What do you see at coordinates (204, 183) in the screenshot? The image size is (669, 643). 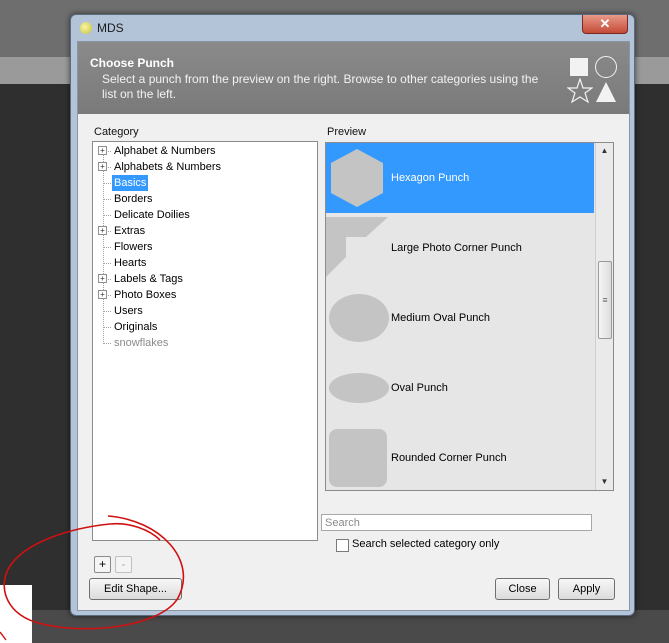 I see `category-item: Basics` at bounding box center [204, 183].